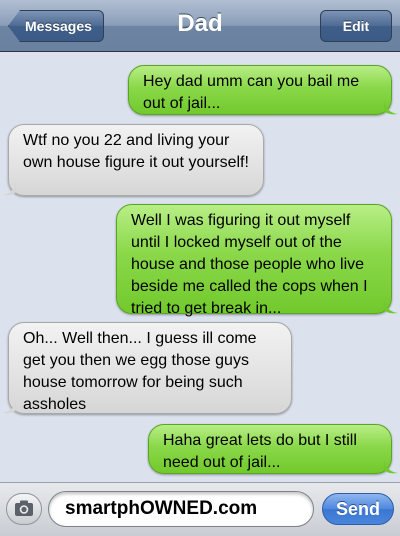 The height and width of the screenshot is (536, 400). I want to click on send-button: Send, so click(358, 509).